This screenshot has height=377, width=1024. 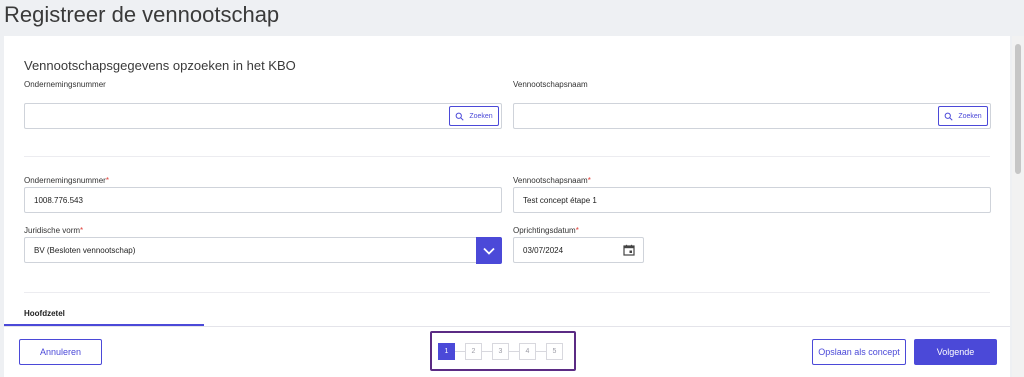 I want to click on calendar-icon, so click(x=629, y=250).